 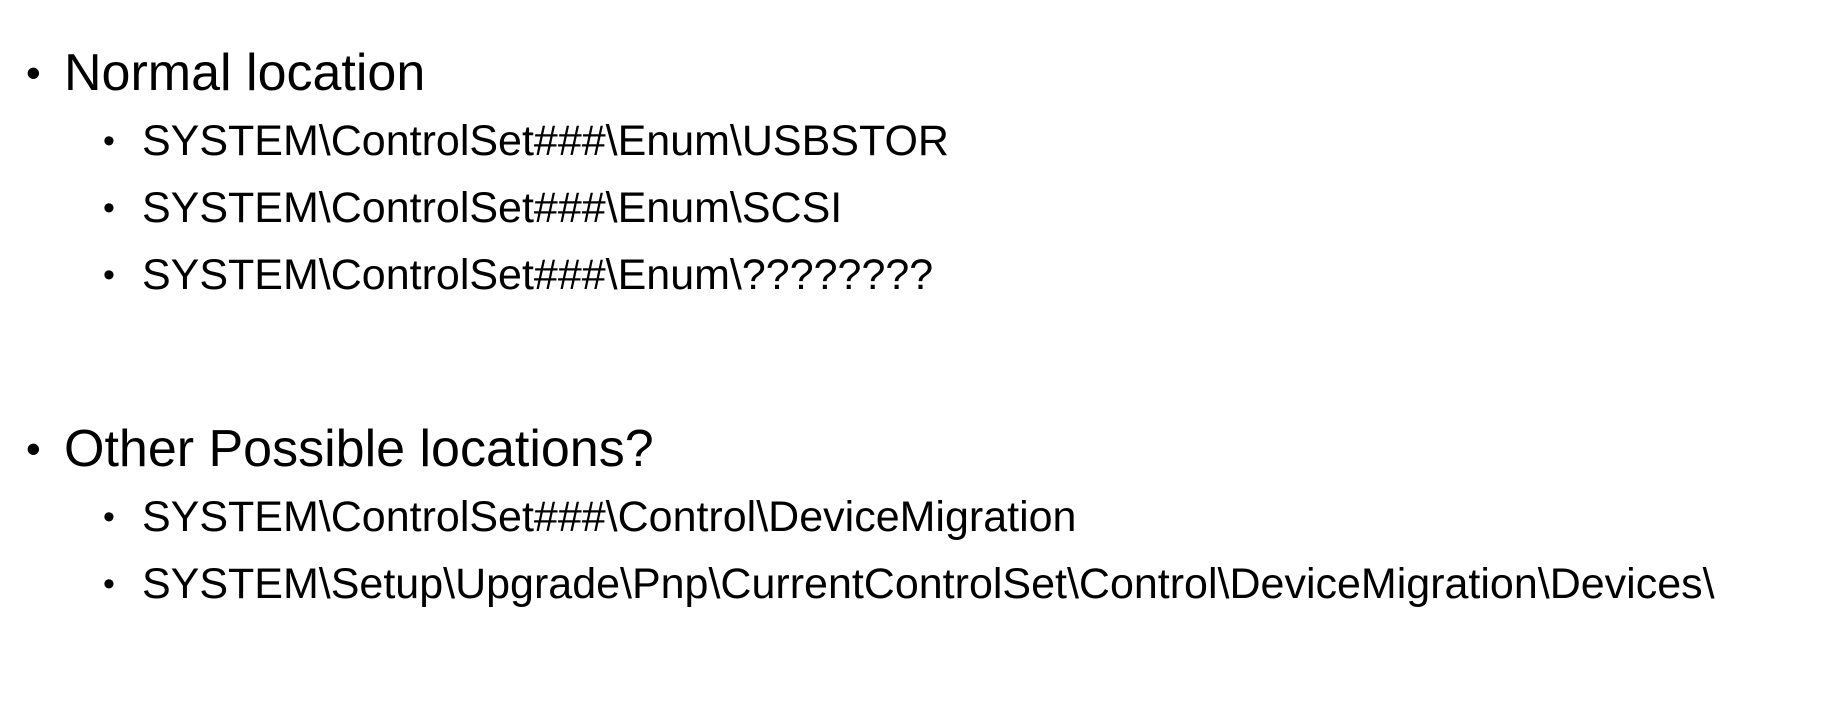 What do you see at coordinates (359, 449) in the screenshot?
I see `heading-text: Other Possible locations?` at bounding box center [359, 449].